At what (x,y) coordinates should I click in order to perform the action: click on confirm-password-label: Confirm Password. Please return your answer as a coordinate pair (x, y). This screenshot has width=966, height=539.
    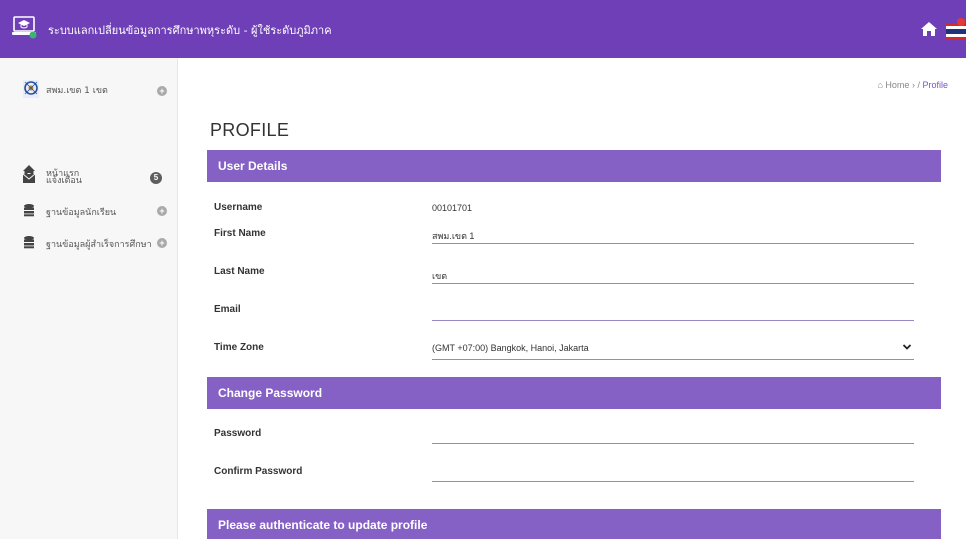
    Looking at the image, I should click on (258, 471).